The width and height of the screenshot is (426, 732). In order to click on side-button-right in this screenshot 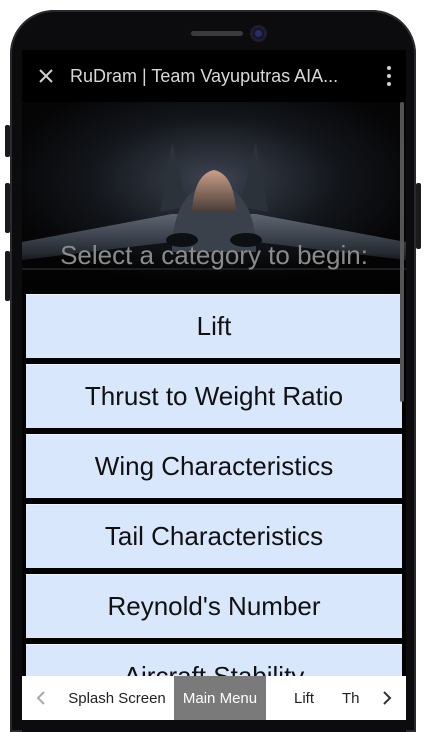, I will do `click(418, 216)`.